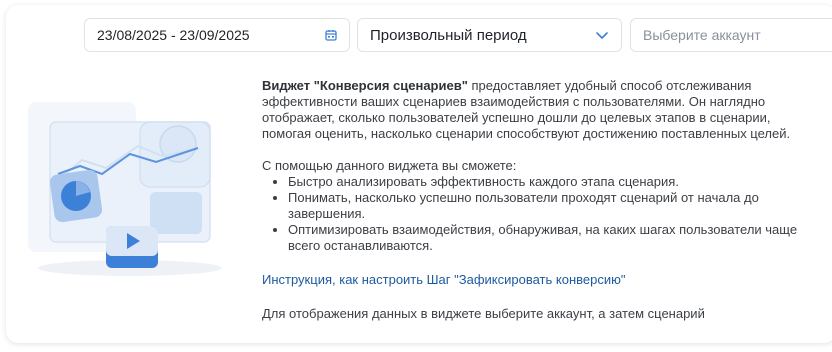 This screenshot has width=832, height=352. What do you see at coordinates (448, 35) in the screenshot?
I see `period-select-value: Произвольный период` at bounding box center [448, 35].